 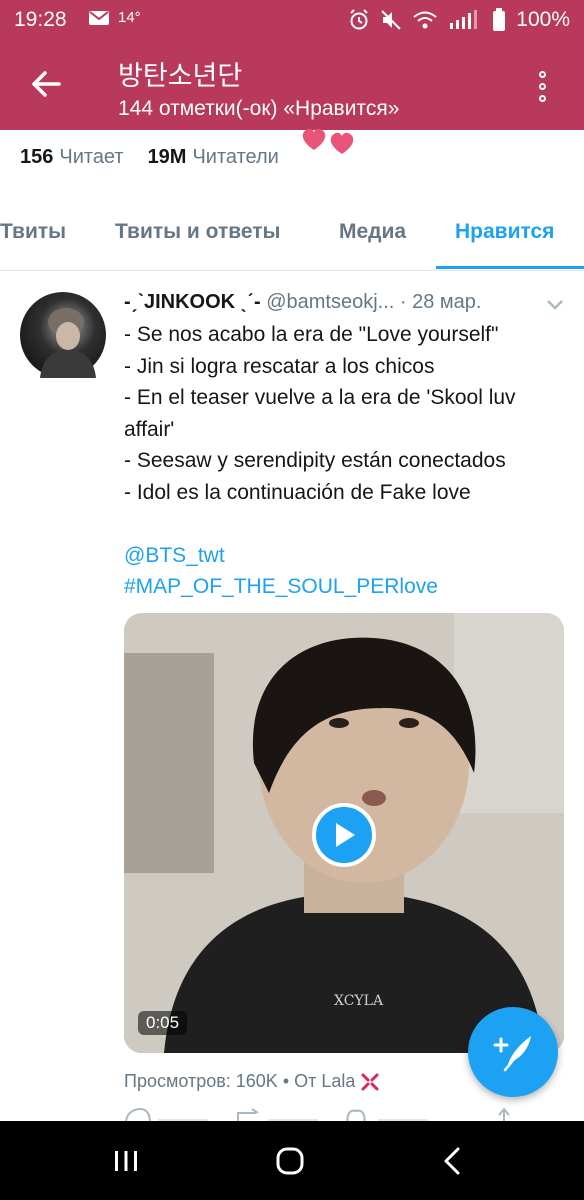 I want to click on likes-count-subtitle: 144 отметки(-ок) «Нравится», so click(x=259, y=108).